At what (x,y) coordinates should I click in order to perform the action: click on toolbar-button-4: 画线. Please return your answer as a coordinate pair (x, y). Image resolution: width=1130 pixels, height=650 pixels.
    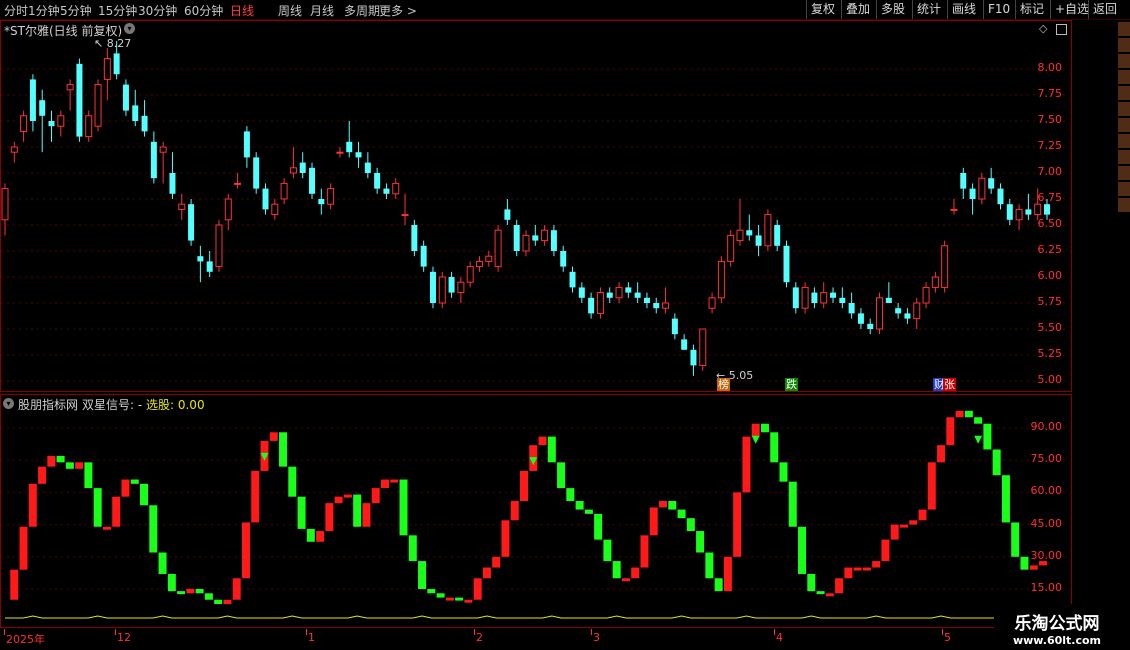
    Looking at the image, I should click on (963, 9).